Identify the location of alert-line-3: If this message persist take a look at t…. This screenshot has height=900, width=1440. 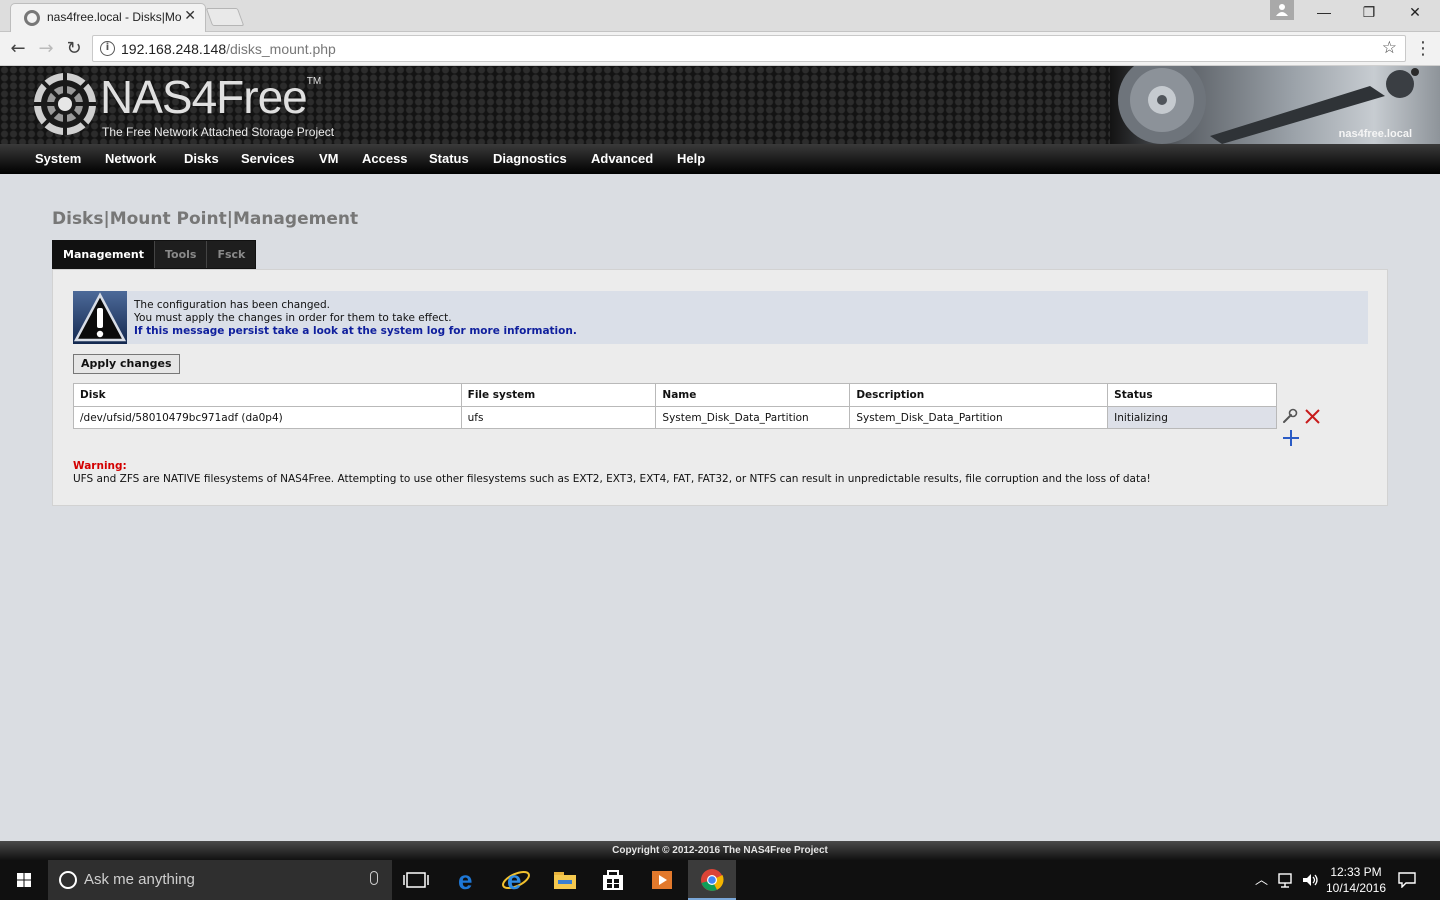
(355, 331).